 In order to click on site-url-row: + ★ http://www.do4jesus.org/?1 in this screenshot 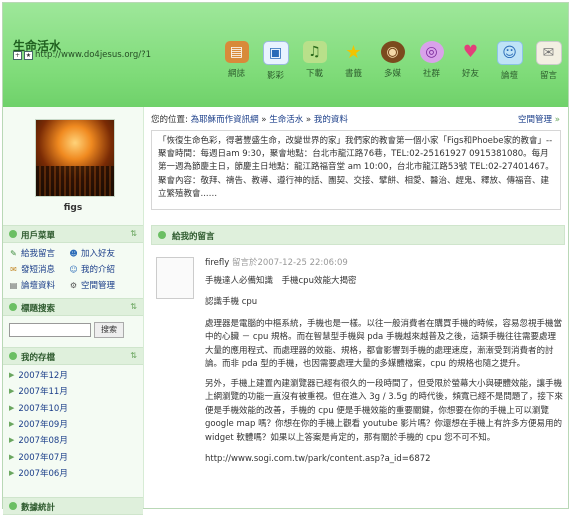, I will do `click(82, 55)`.